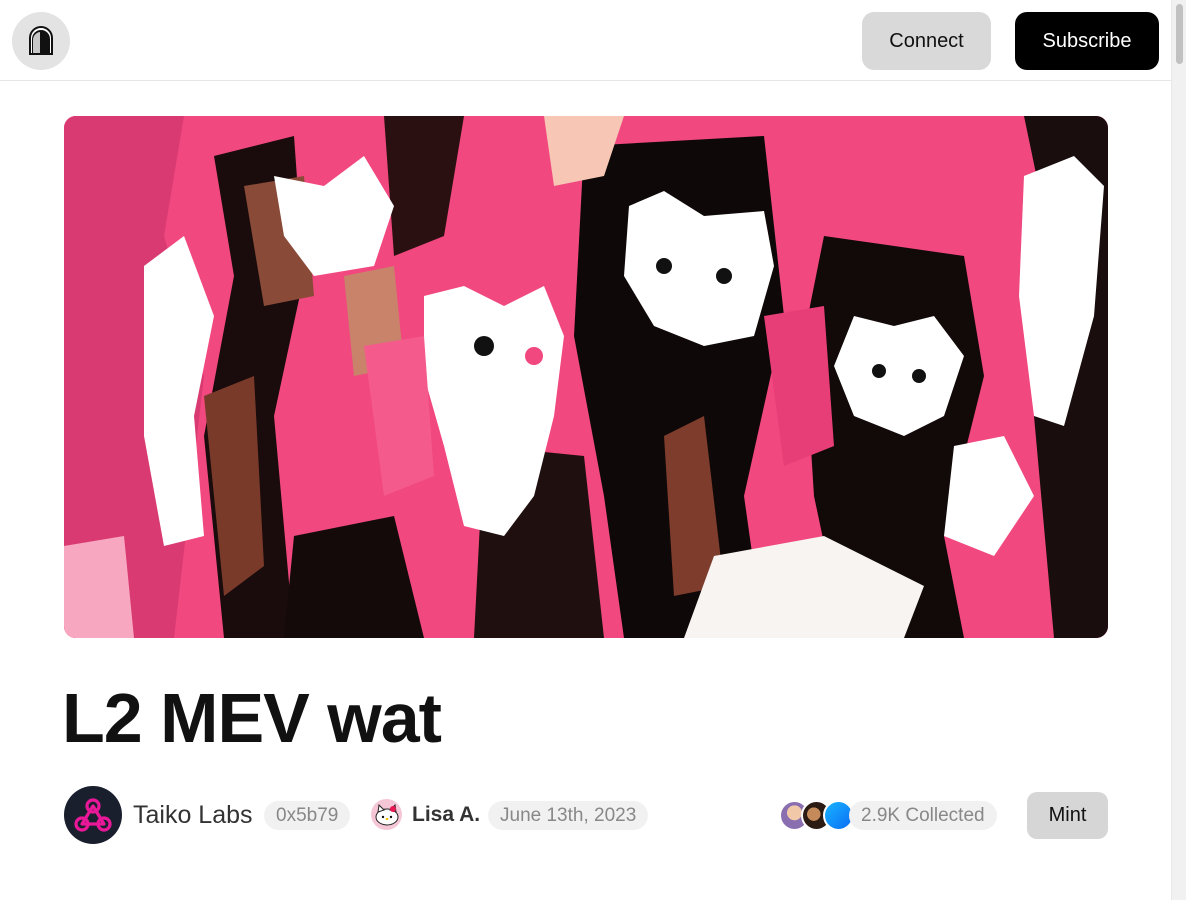 The width and height of the screenshot is (1186, 900). I want to click on collector-avatars, so click(819, 815).